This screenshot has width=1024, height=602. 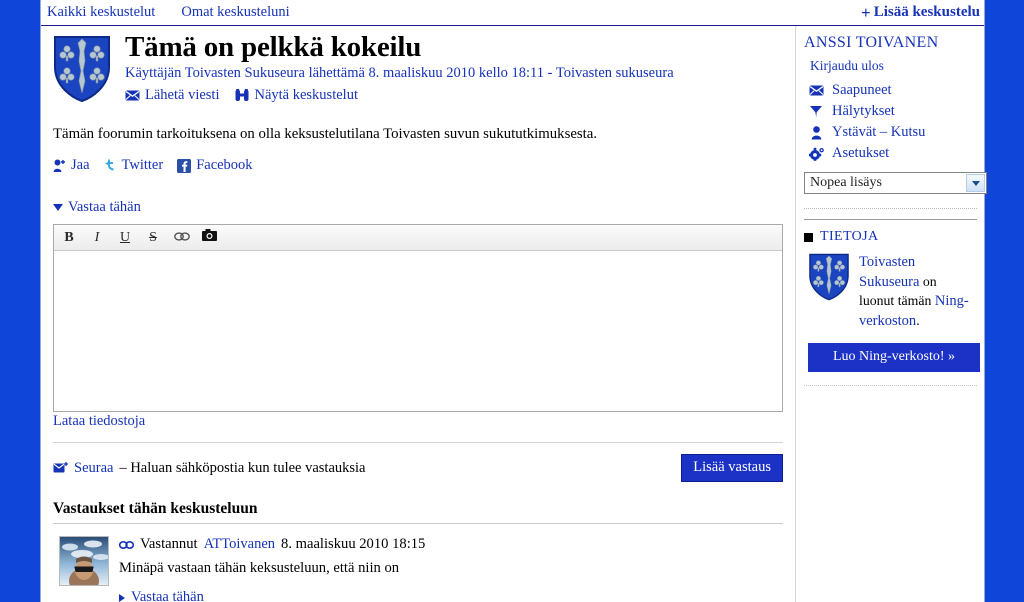 What do you see at coordinates (353, 544) in the screenshot?
I see `reply-timestamp: 8. maaliskuu 2010 18:15` at bounding box center [353, 544].